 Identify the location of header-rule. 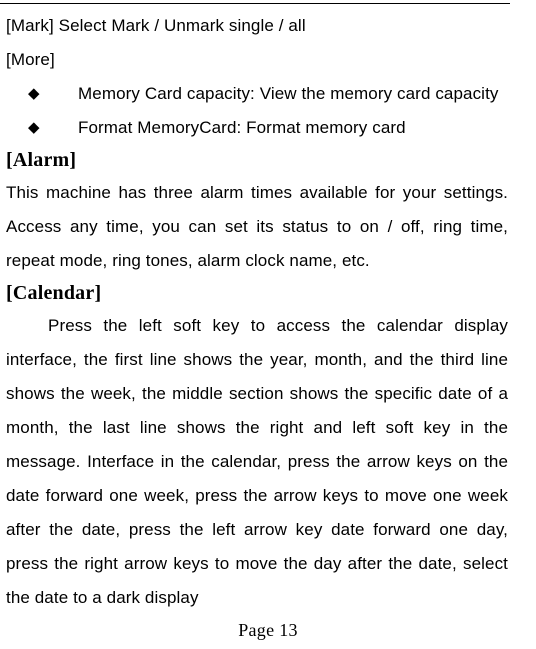
(255, 3).